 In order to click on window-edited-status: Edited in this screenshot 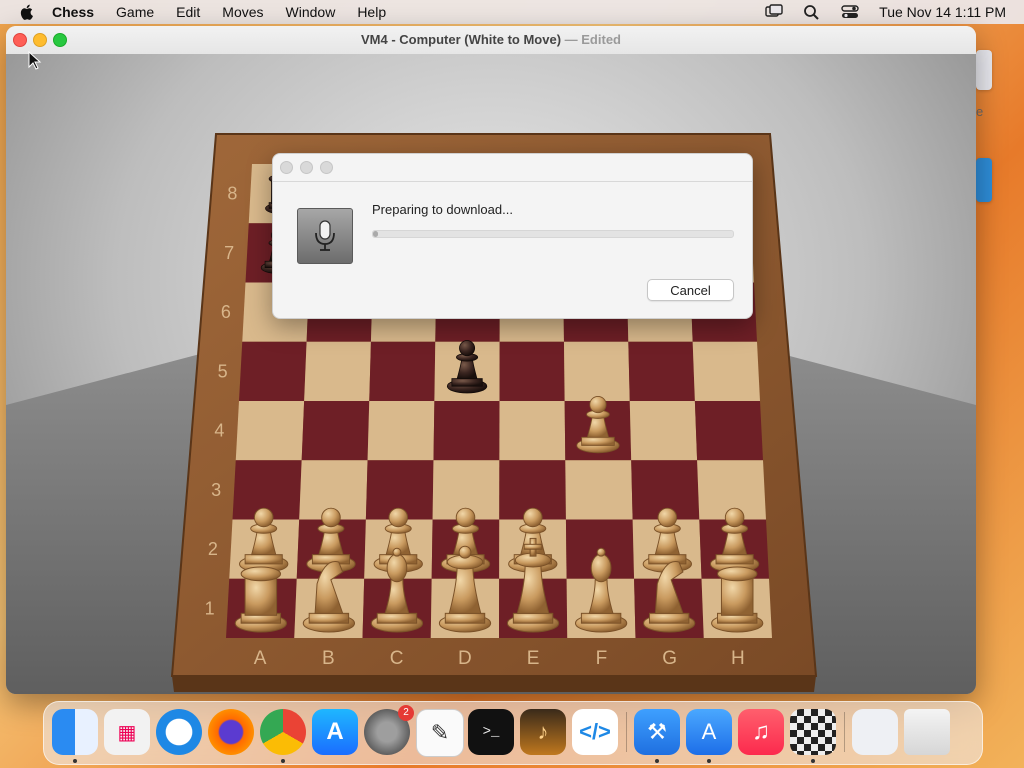, I will do `click(601, 39)`.